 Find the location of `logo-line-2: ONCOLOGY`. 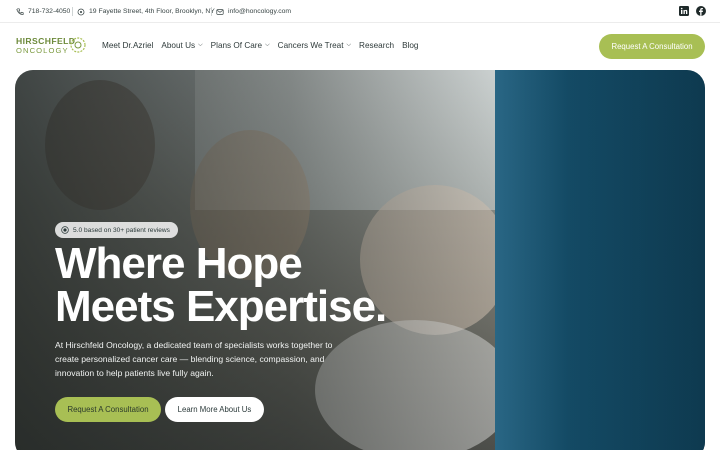

logo-line-2: ONCOLOGY is located at coordinates (42, 50).